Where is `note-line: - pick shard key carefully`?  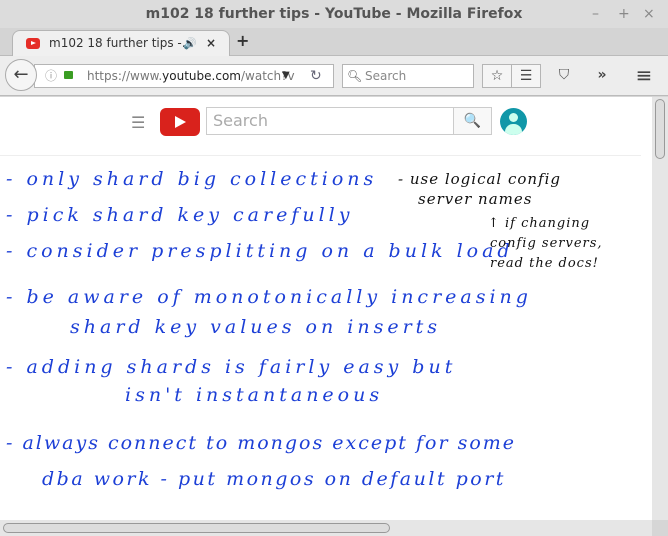
note-line: - pick shard key carefully is located at coordinates (180, 215).